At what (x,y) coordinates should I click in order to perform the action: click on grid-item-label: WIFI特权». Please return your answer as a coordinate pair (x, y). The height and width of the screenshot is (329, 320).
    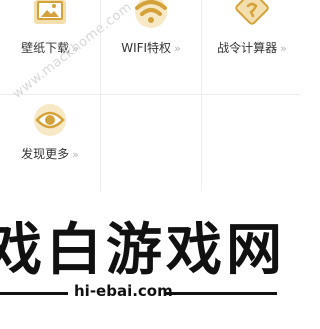
    Looking at the image, I should click on (151, 47).